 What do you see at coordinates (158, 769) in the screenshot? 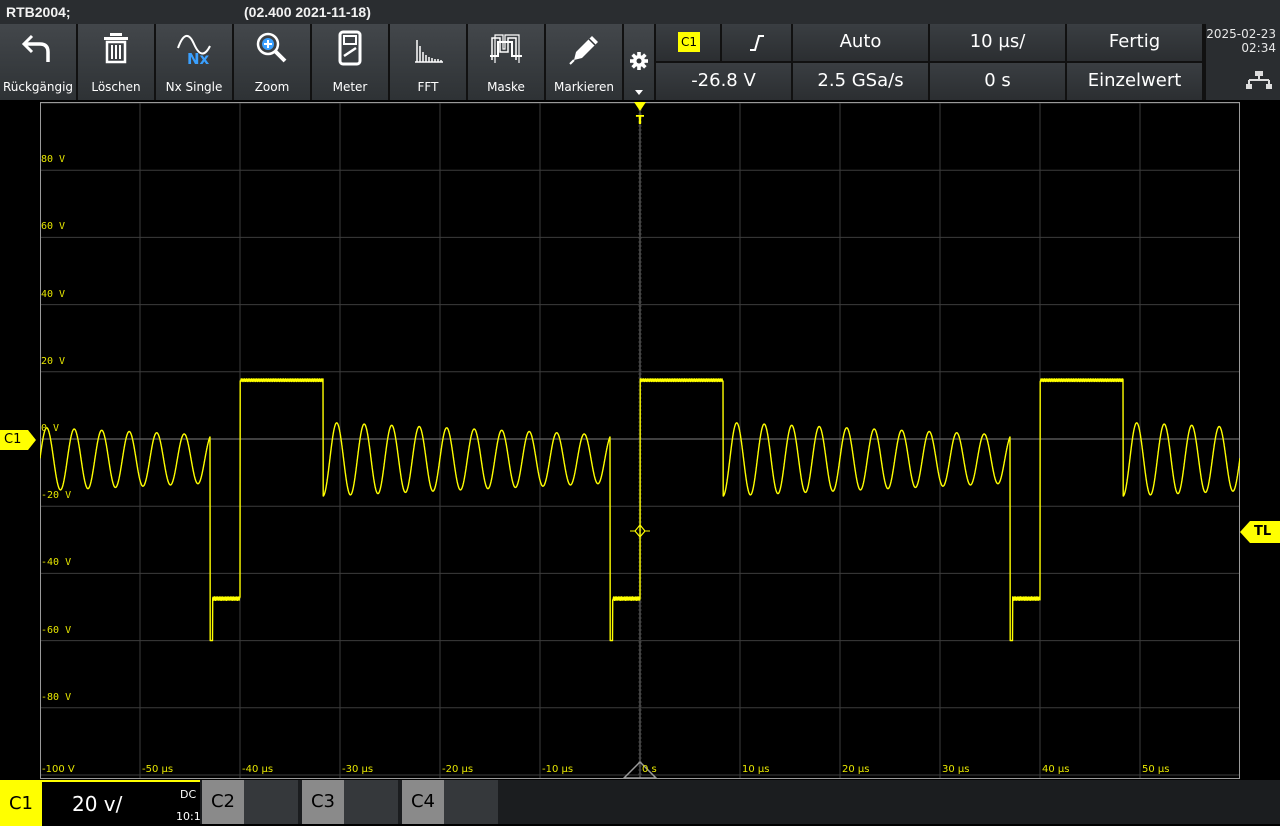
I see `x-tick-label: -50 µs` at bounding box center [158, 769].